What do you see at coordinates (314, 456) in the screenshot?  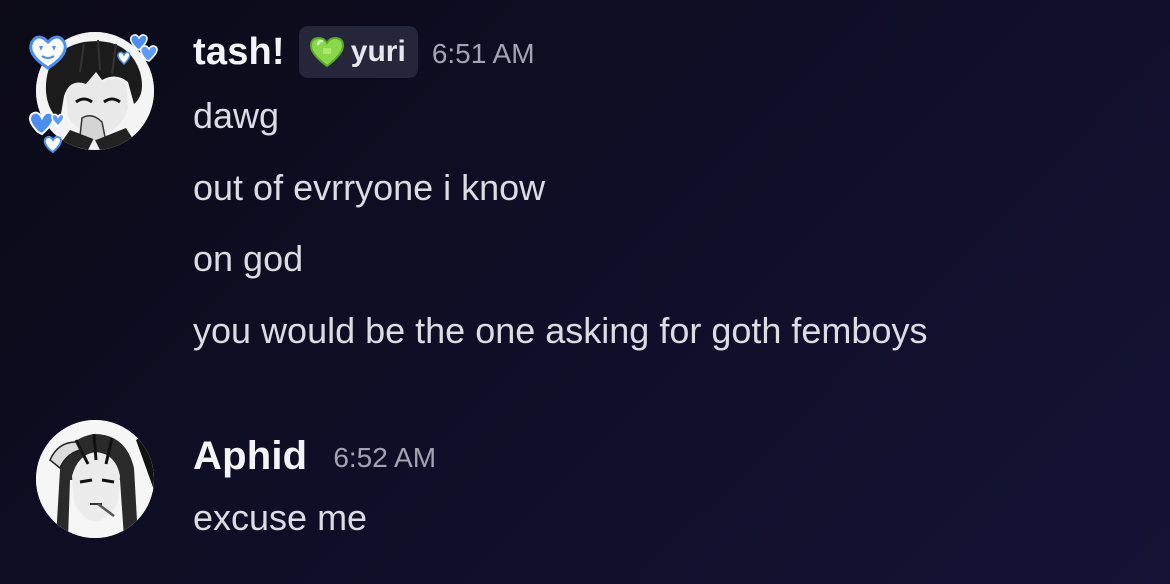 I see `message-header: Aphid 6:52 AM` at bounding box center [314, 456].